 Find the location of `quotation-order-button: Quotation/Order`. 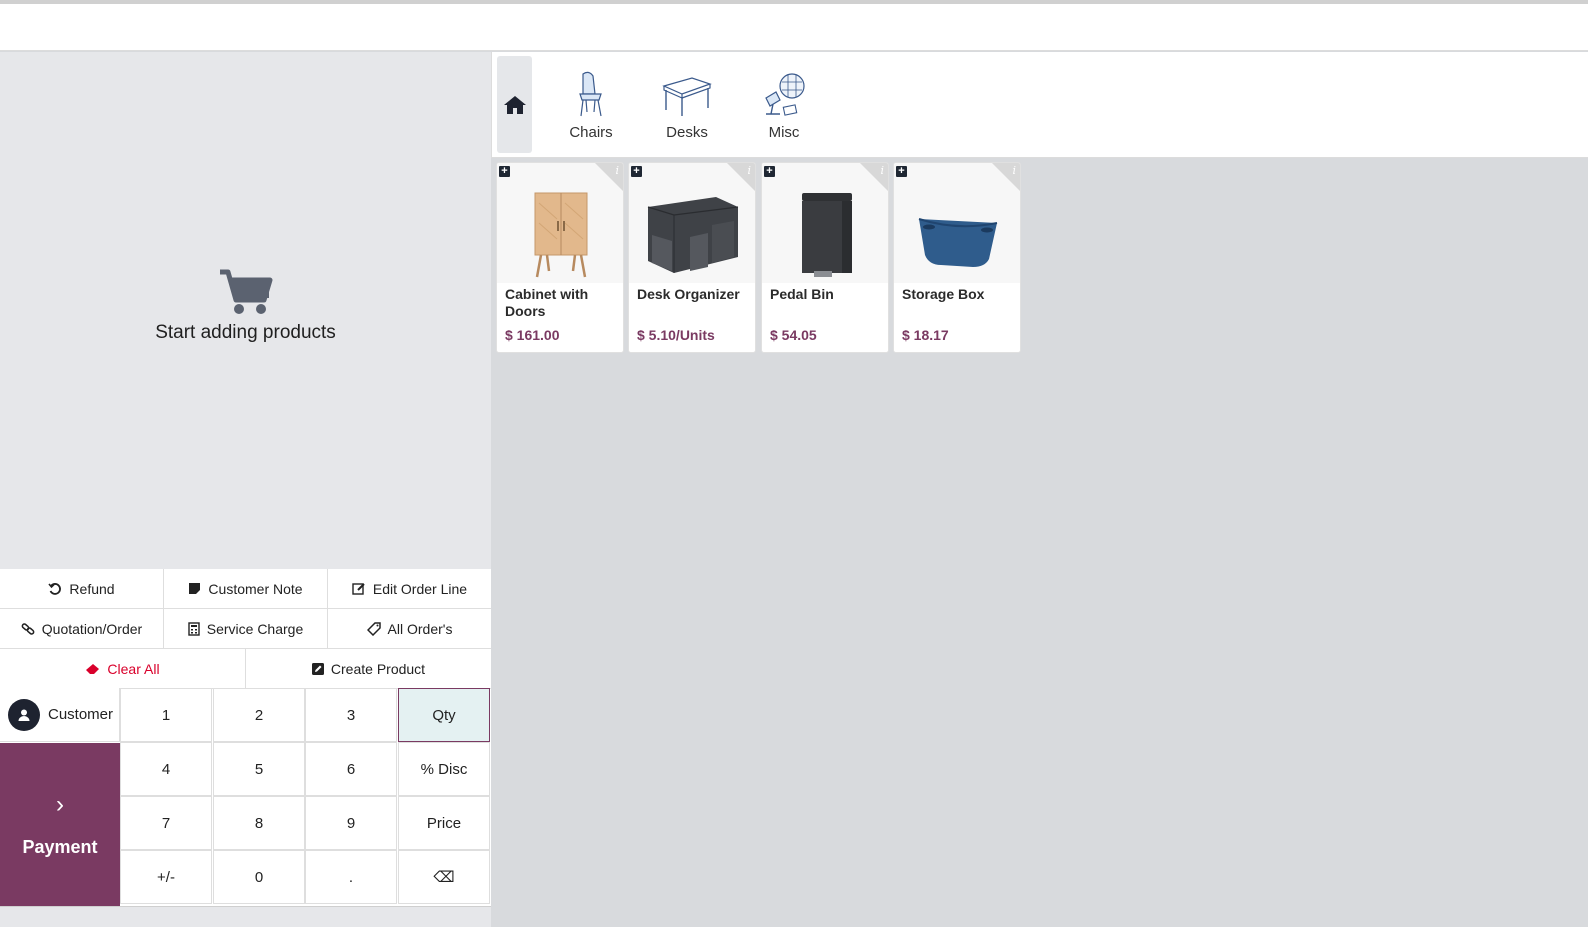

quotation-order-button: Quotation/Order is located at coordinates (82, 629).